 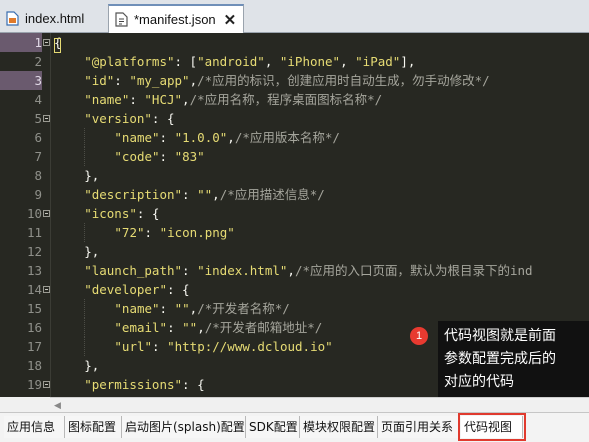 What do you see at coordinates (186, 61) in the screenshot?
I see `code-token: : [` at bounding box center [186, 61].